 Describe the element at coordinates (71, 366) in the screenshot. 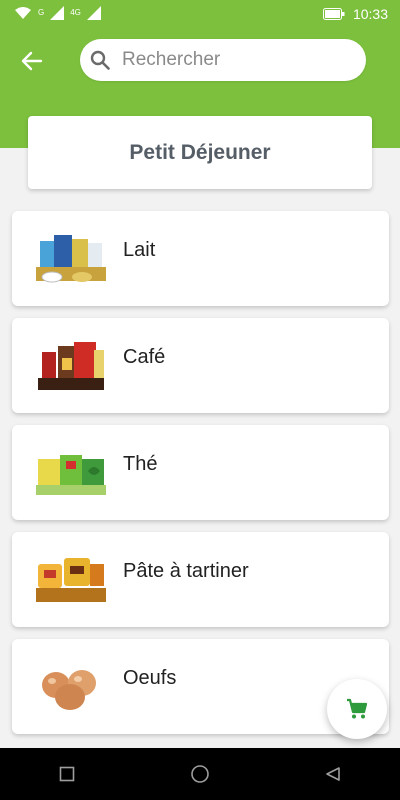

I see `coffee-products-image` at that location.